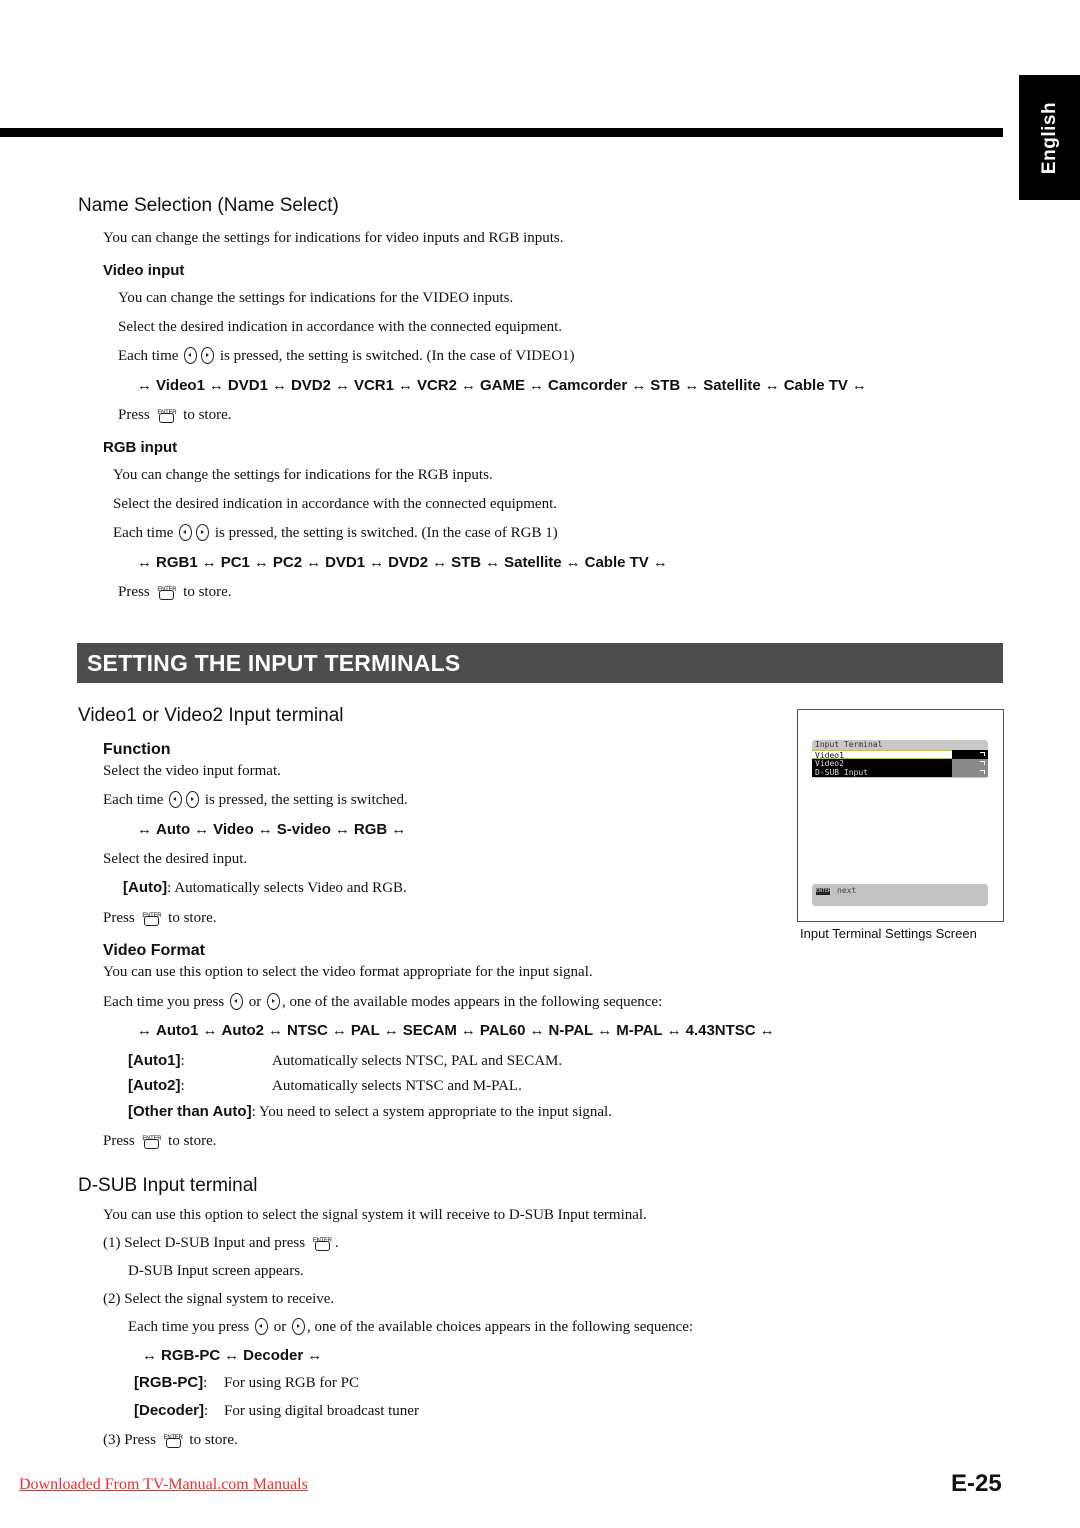 This screenshot has height=1528, width=1080. I want to click on enter-key-icon: ENTER, so click(824, 891).